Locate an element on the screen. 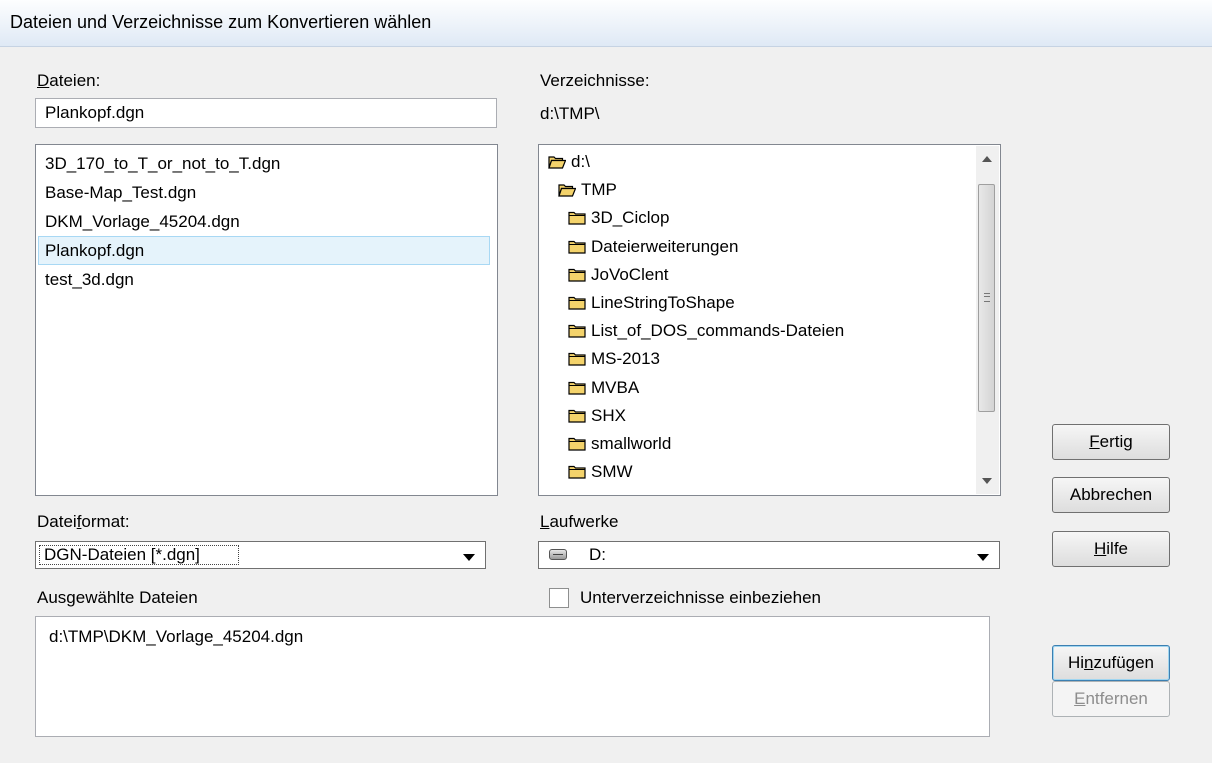 This screenshot has height=763, width=1212. scroll-thumb is located at coordinates (986, 298).